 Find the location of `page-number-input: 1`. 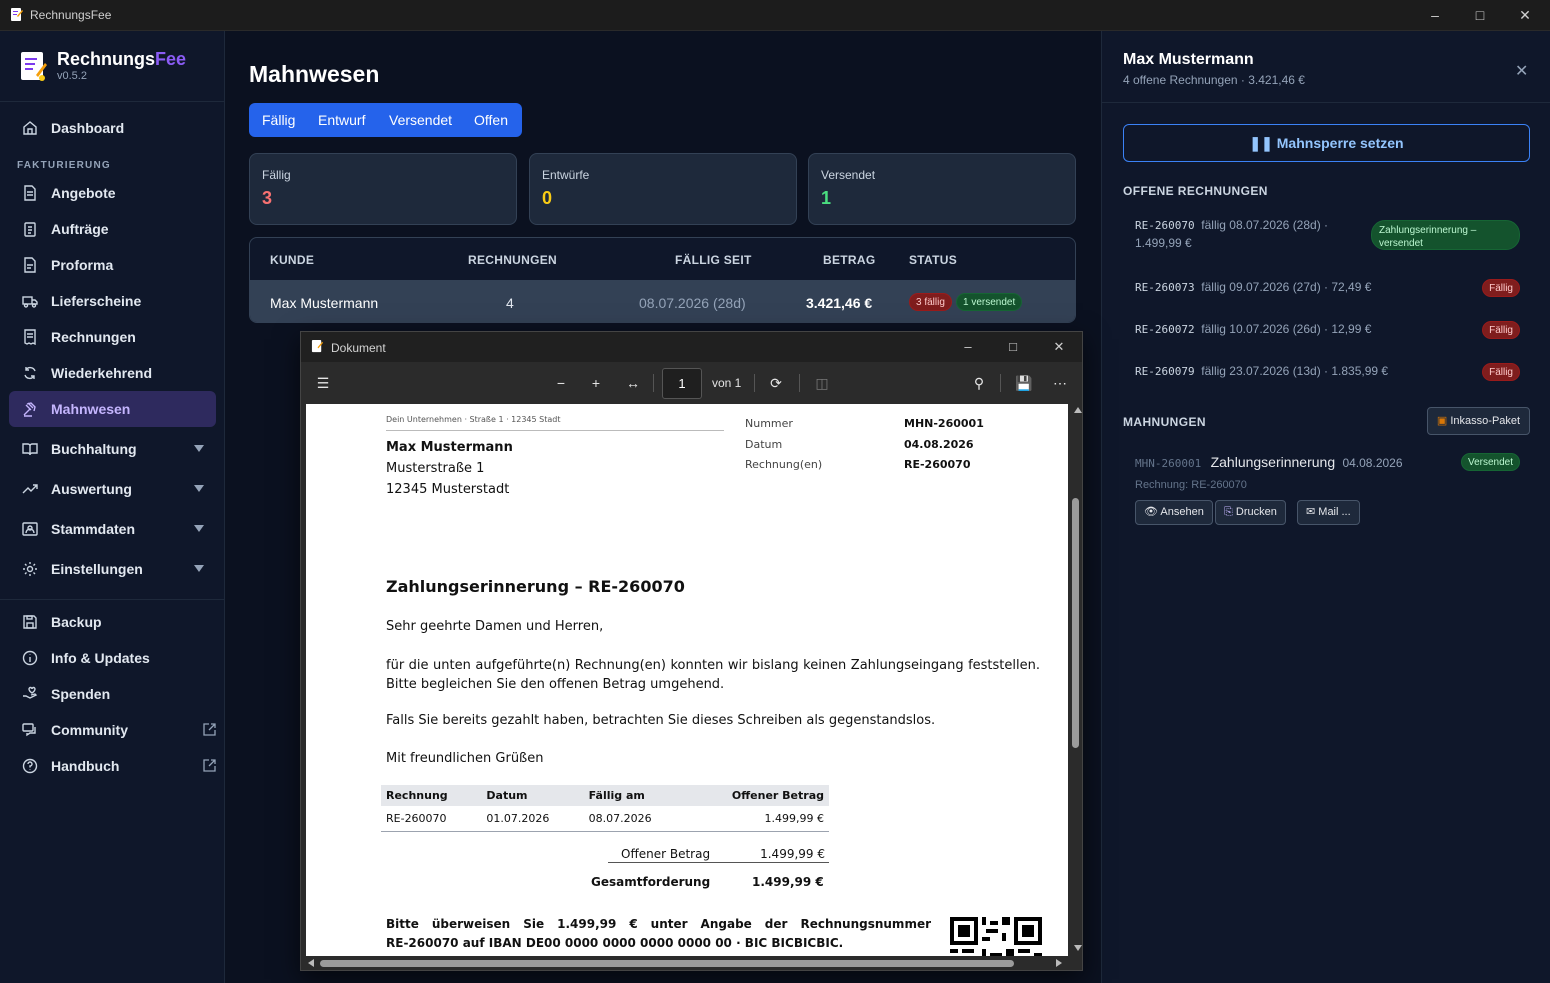

page-number-input: 1 is located at coordinates (682, 383).